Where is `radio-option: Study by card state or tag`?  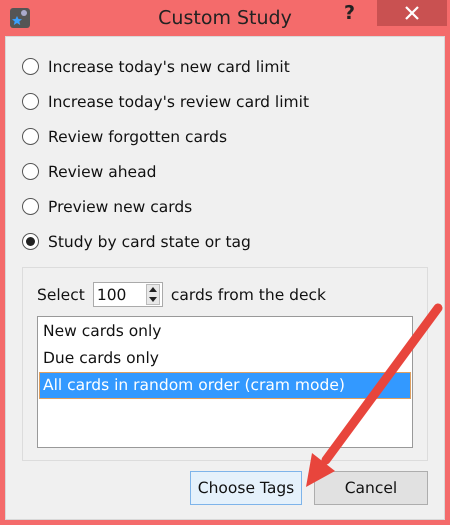
radio-option: Study by card state or tag is located at coordinates (225, 241).